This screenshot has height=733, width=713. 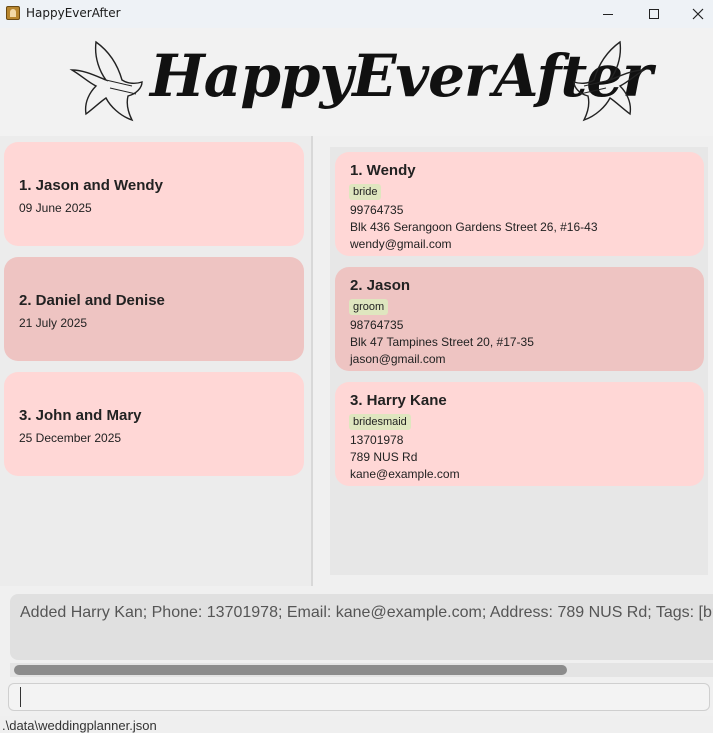 I want to click on maximize-icon, so click(x=654, y=14).